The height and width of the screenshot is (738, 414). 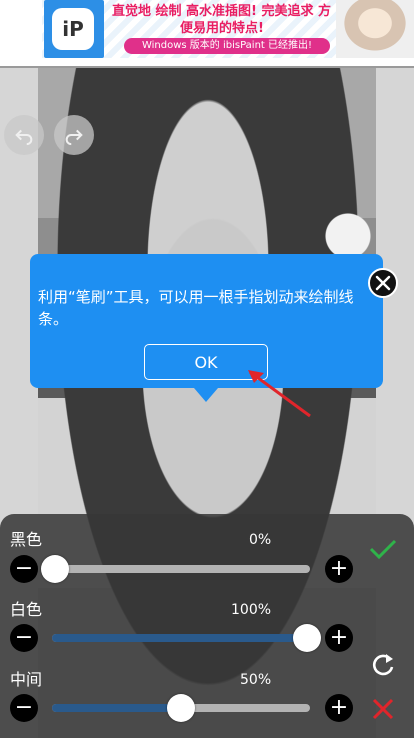 What do you see at coordinates (196, 308) in the screenshot?
I see `tooltip-message: 利用“笔刷”工具，可以用一根手指划动来绘制线条。` at bounding box center [196, 308].